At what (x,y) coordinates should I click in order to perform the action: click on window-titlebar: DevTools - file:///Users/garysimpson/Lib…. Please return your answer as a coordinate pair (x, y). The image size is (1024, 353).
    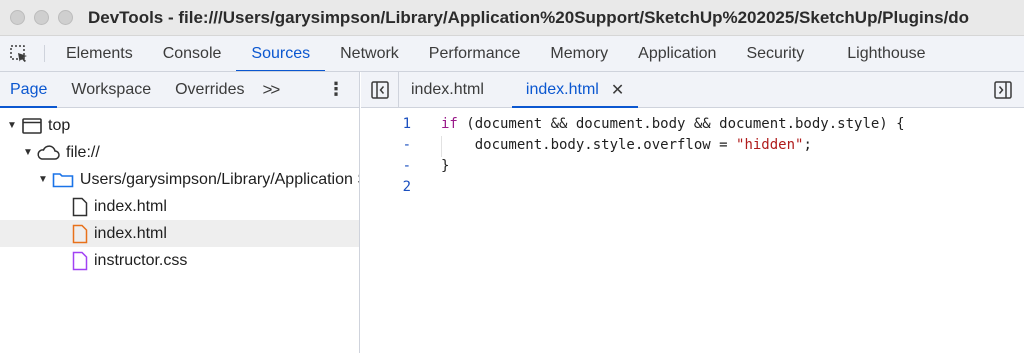
    Looking at the image, I should click on (512, 18).